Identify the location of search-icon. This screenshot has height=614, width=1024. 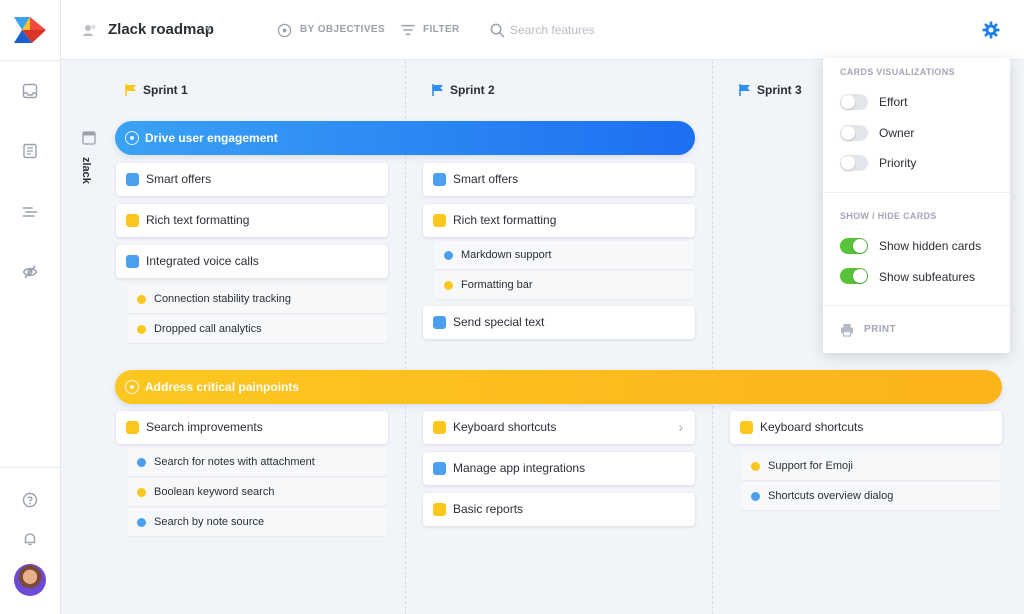
(497, 30).